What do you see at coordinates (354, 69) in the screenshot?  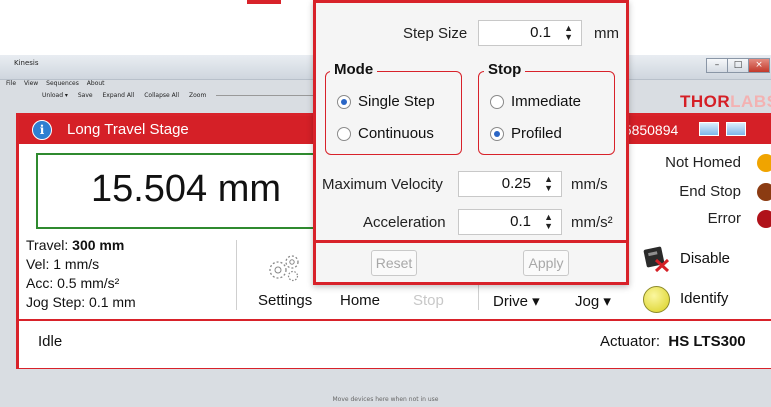 I see `mode-title: Mode` at bounding box center [354, 69].